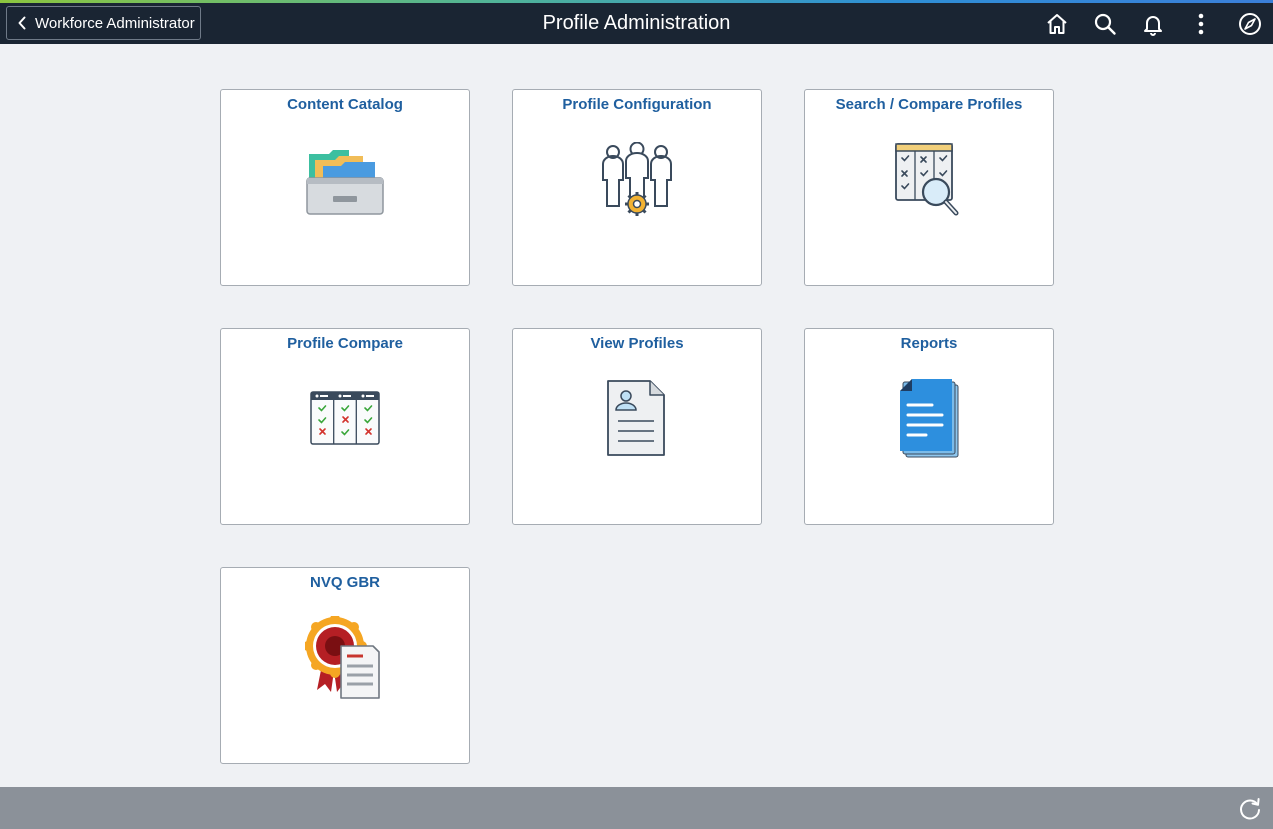 Image resolution: width=1273 pixels, height=829 pixels. Describe the element at coordinates (637, 179) in the screenshot. I see `people-gear-icon` at that location.